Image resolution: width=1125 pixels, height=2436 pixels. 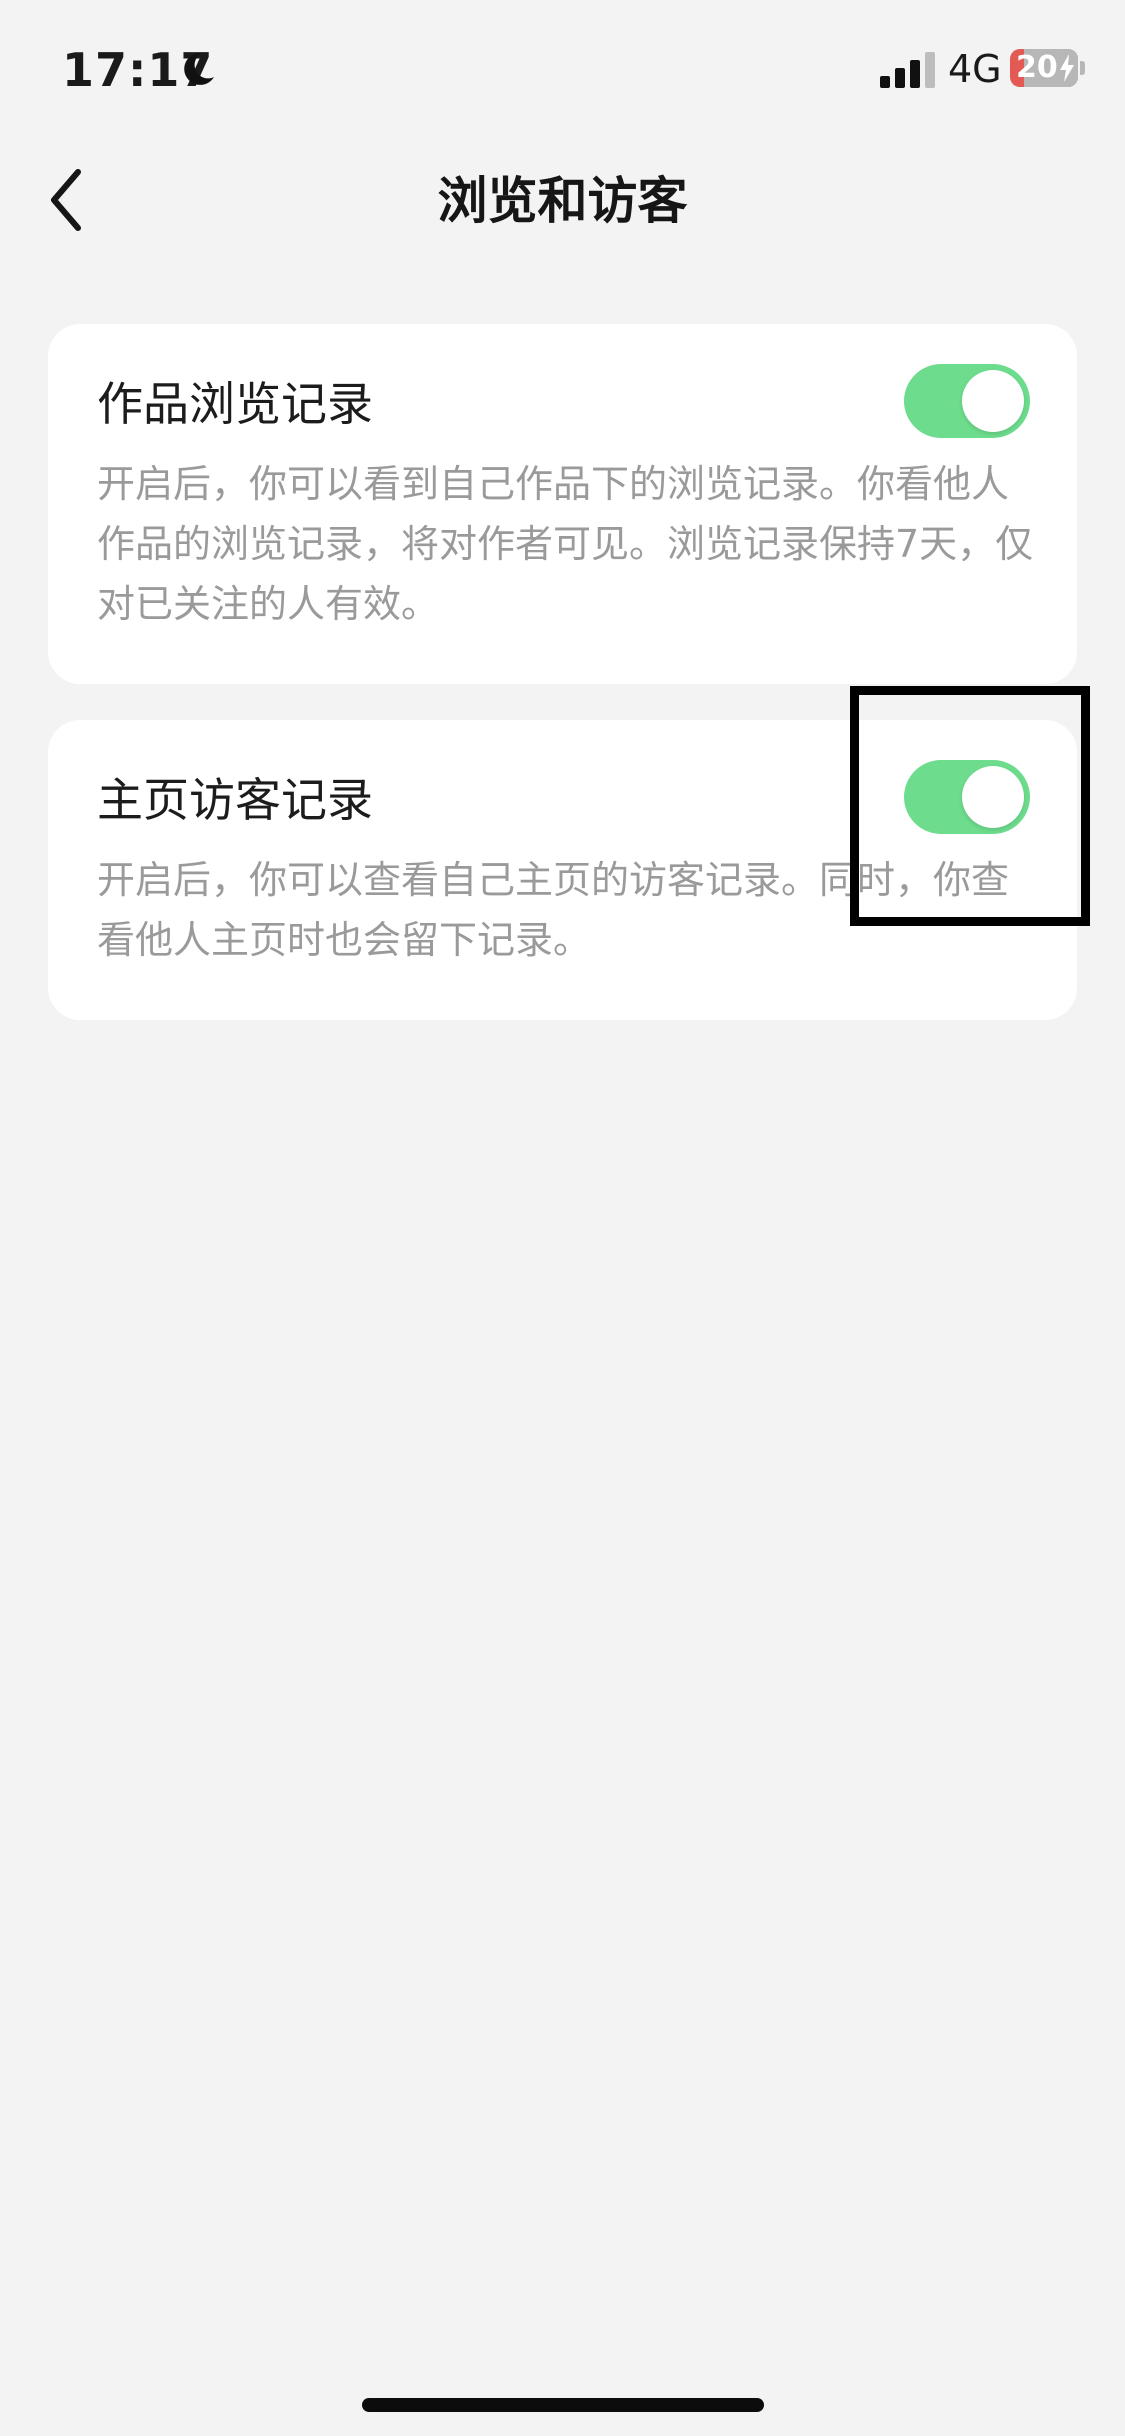 I want to click on network-label: 4G, so click(x=975, y=69).